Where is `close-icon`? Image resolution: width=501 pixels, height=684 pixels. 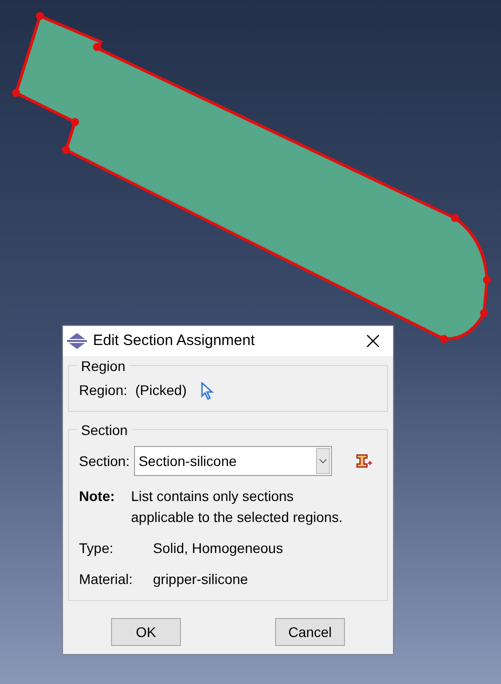 close-icon is located at coordinates (373, 341).